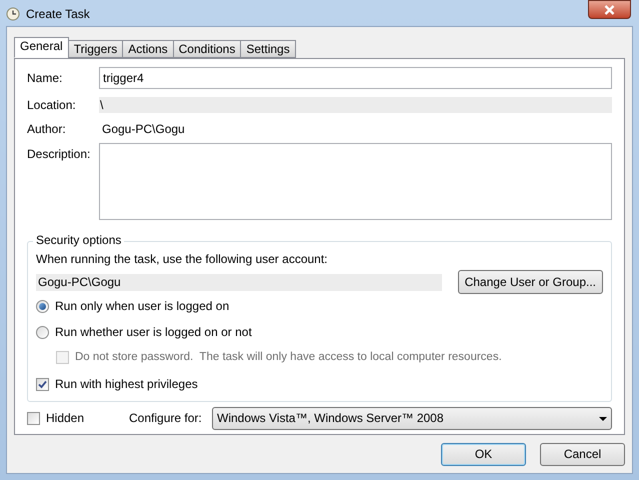 Image resolution: width=639 pixels, height=480 pixels. I want to click on tab: Settings, so click(268, 49).